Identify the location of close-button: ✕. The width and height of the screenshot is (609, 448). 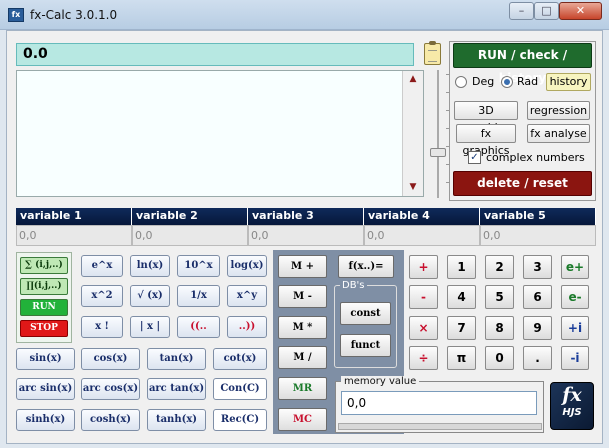
(580, 11).